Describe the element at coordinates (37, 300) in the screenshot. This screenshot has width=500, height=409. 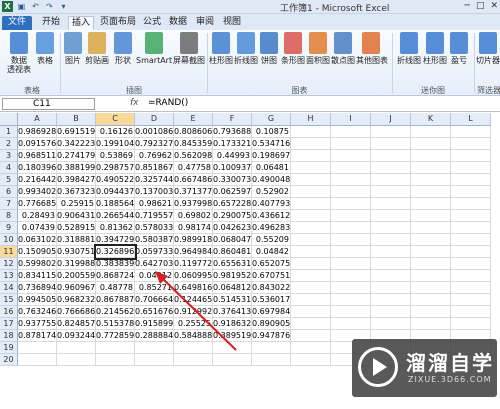
I see `cell: 0.994505` at that location.